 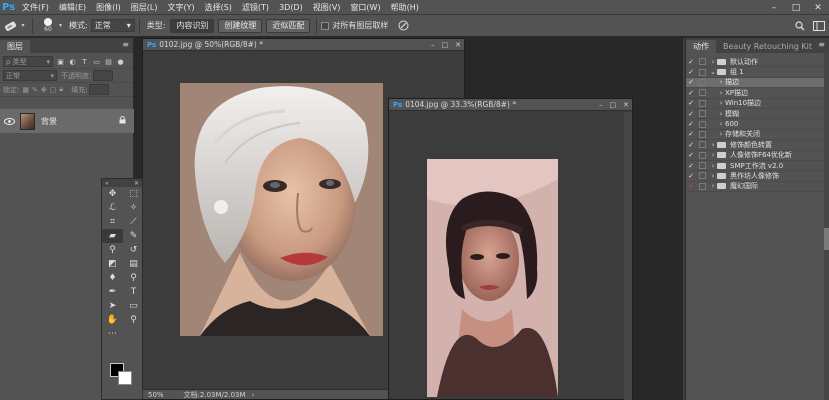 What do you see at coordinates (112, 194) in the screenshot?
I see `move-tool-icon: ✥` at bounding box center [112, 194].